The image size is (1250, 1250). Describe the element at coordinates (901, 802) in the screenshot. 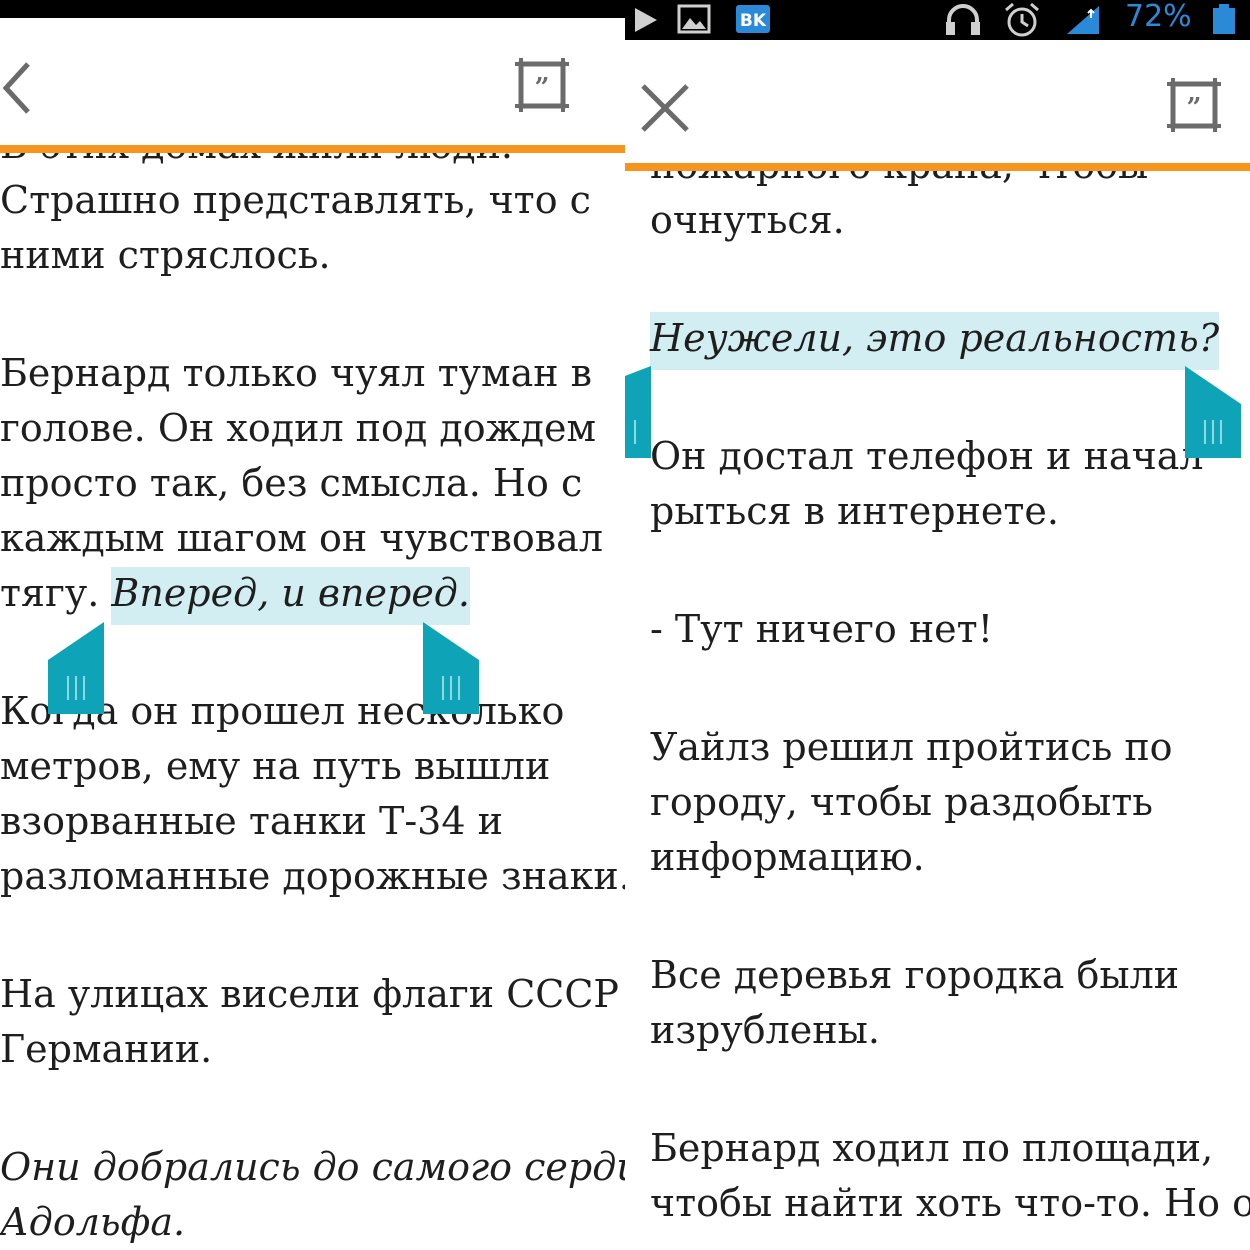

I see `text-line: городу, чтобы раздобыть` at that location.